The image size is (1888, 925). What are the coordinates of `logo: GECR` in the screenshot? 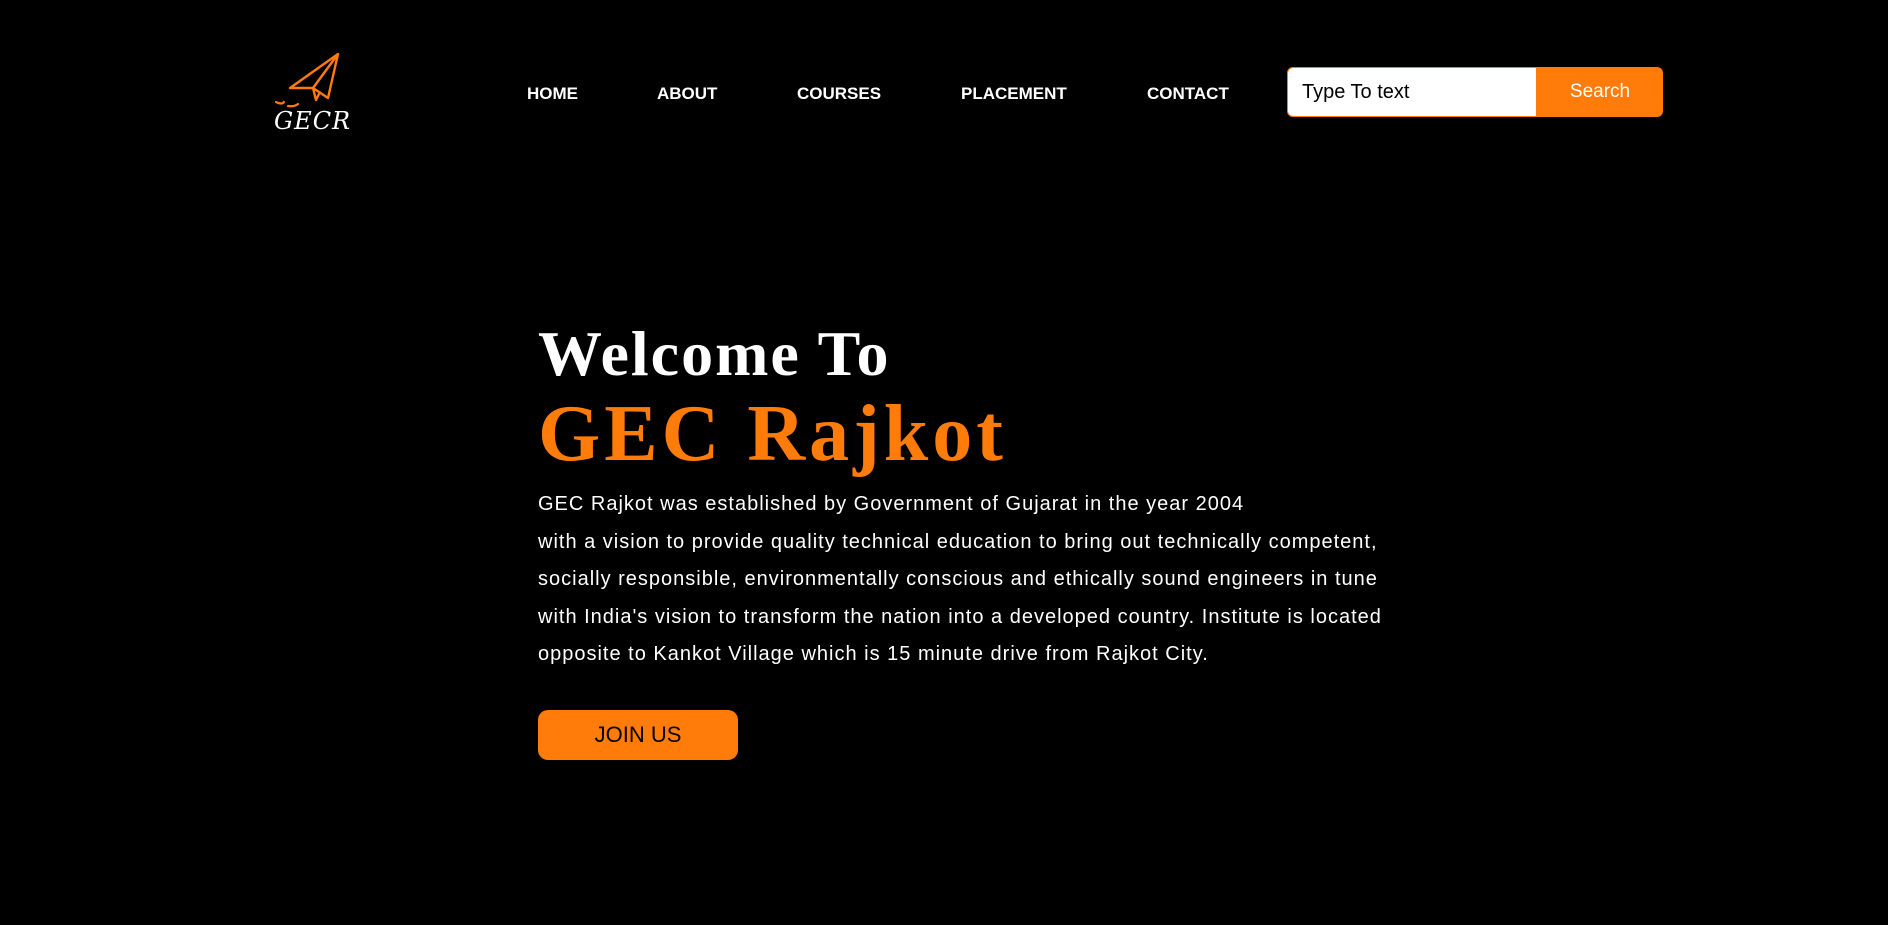 It's located at (310, 97).